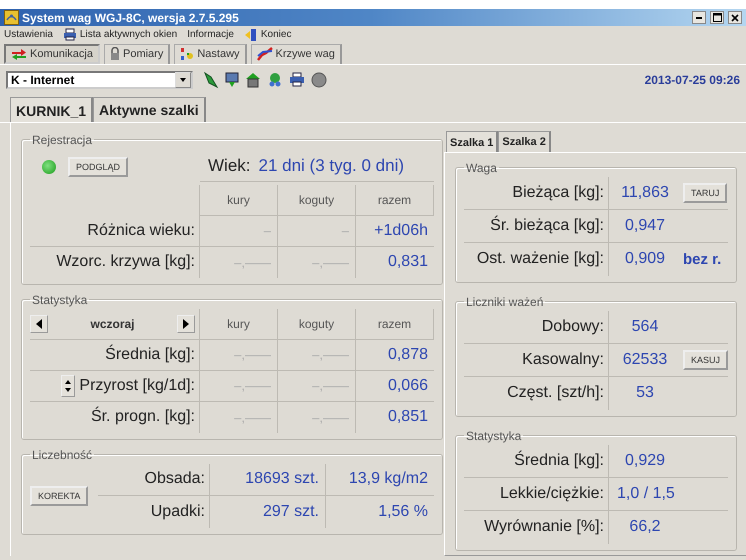  I want to click on value-text: 0,909, so click(645, 259).